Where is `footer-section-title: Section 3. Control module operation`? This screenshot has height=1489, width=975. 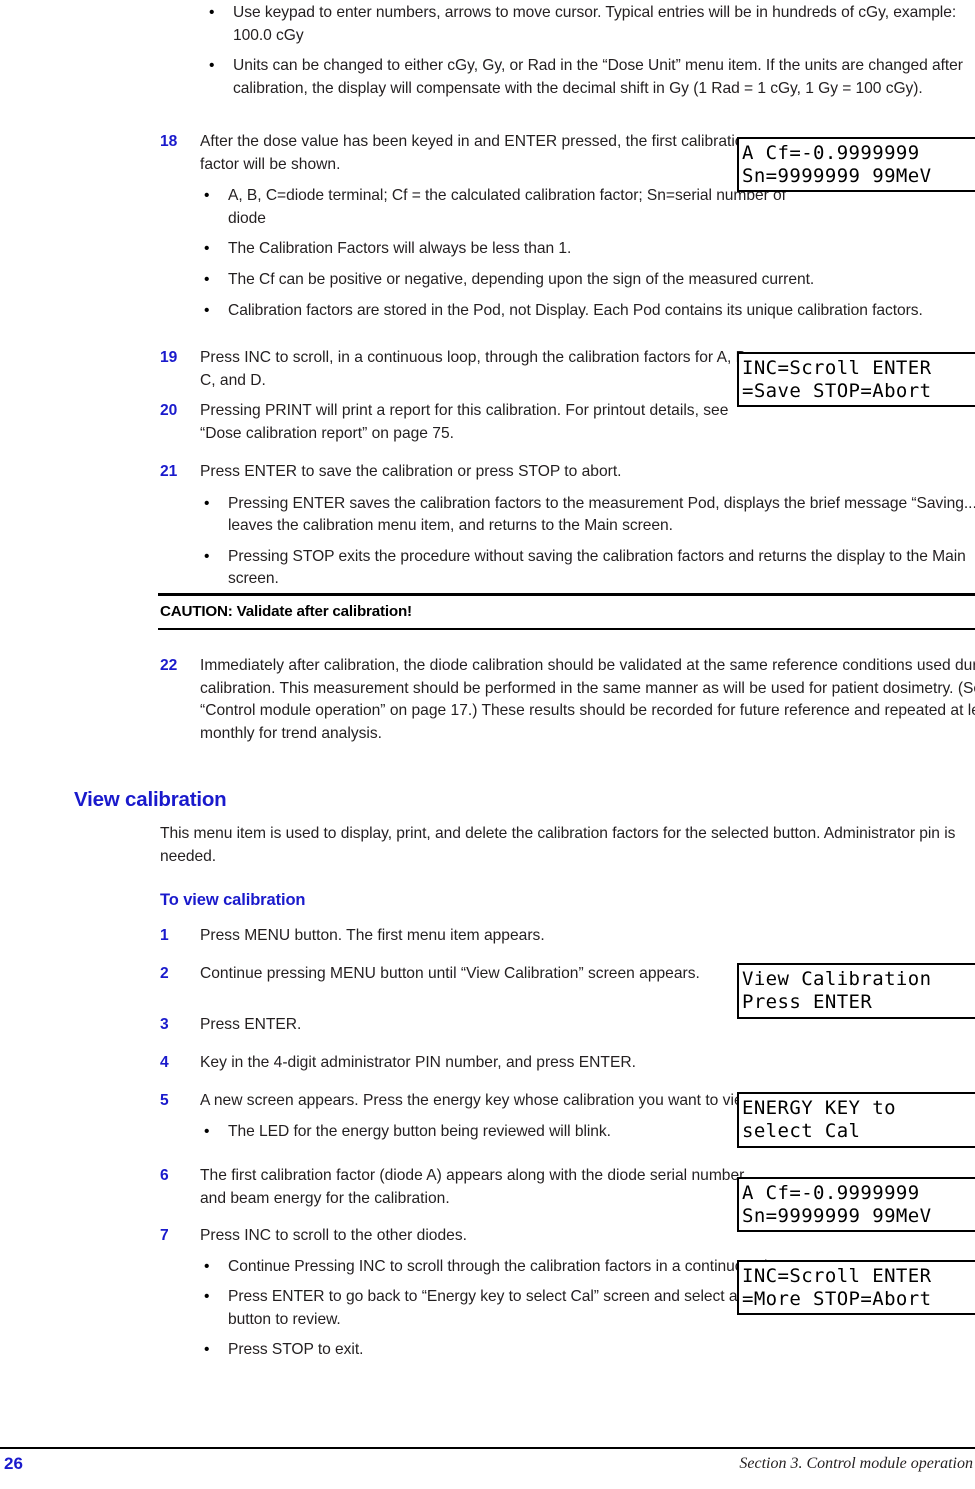
footer-section-title: Section 3. Control module operation is located at coordinates (856, 1463).